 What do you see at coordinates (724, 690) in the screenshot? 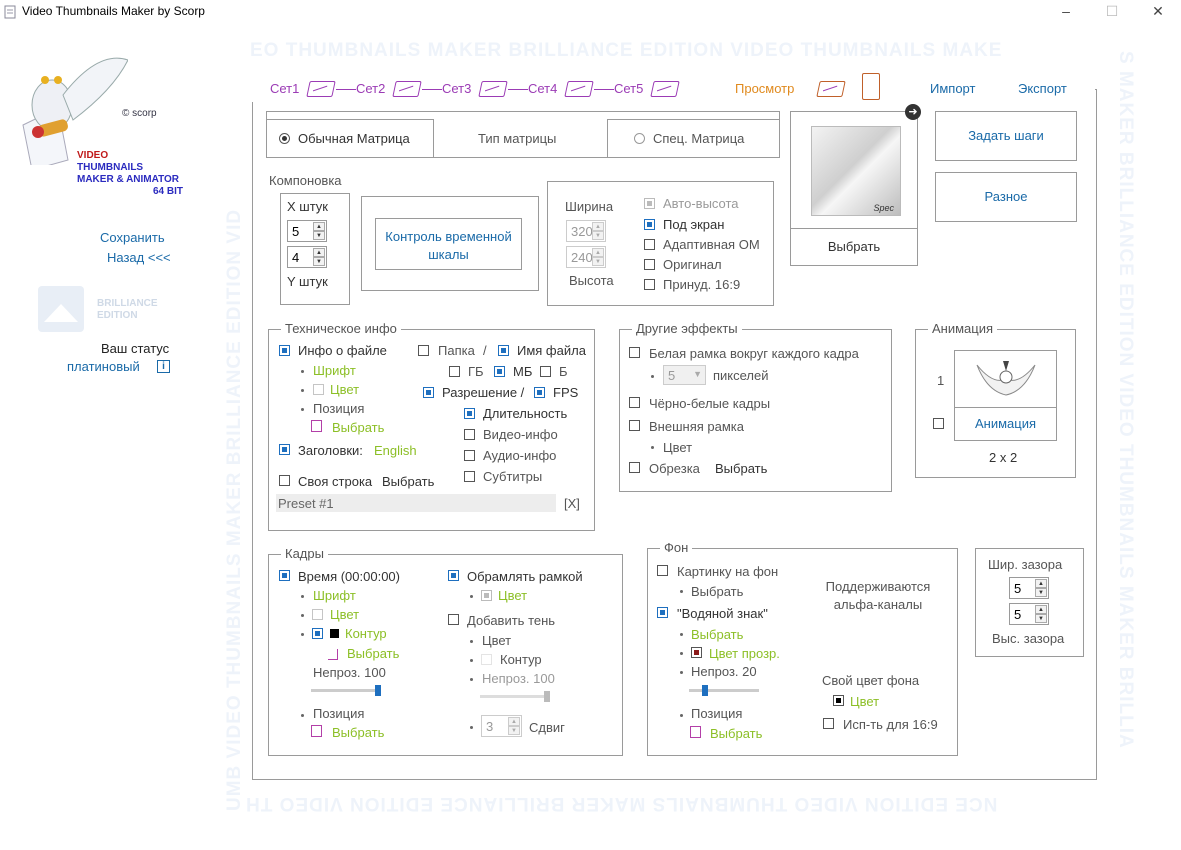
I see `bg-opacity-slider` at bounding box center [724, 690].